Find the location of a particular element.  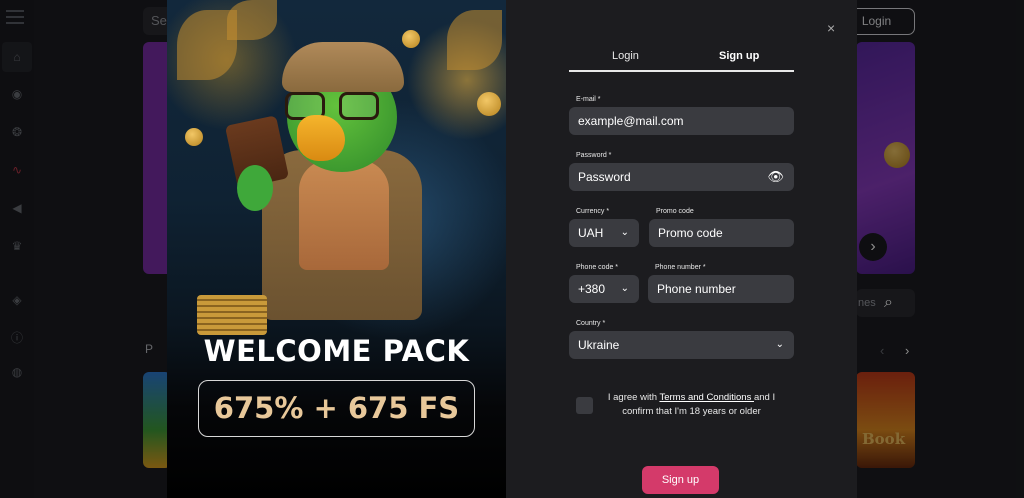

country-label: Country * is located at coordinates (591, 323).